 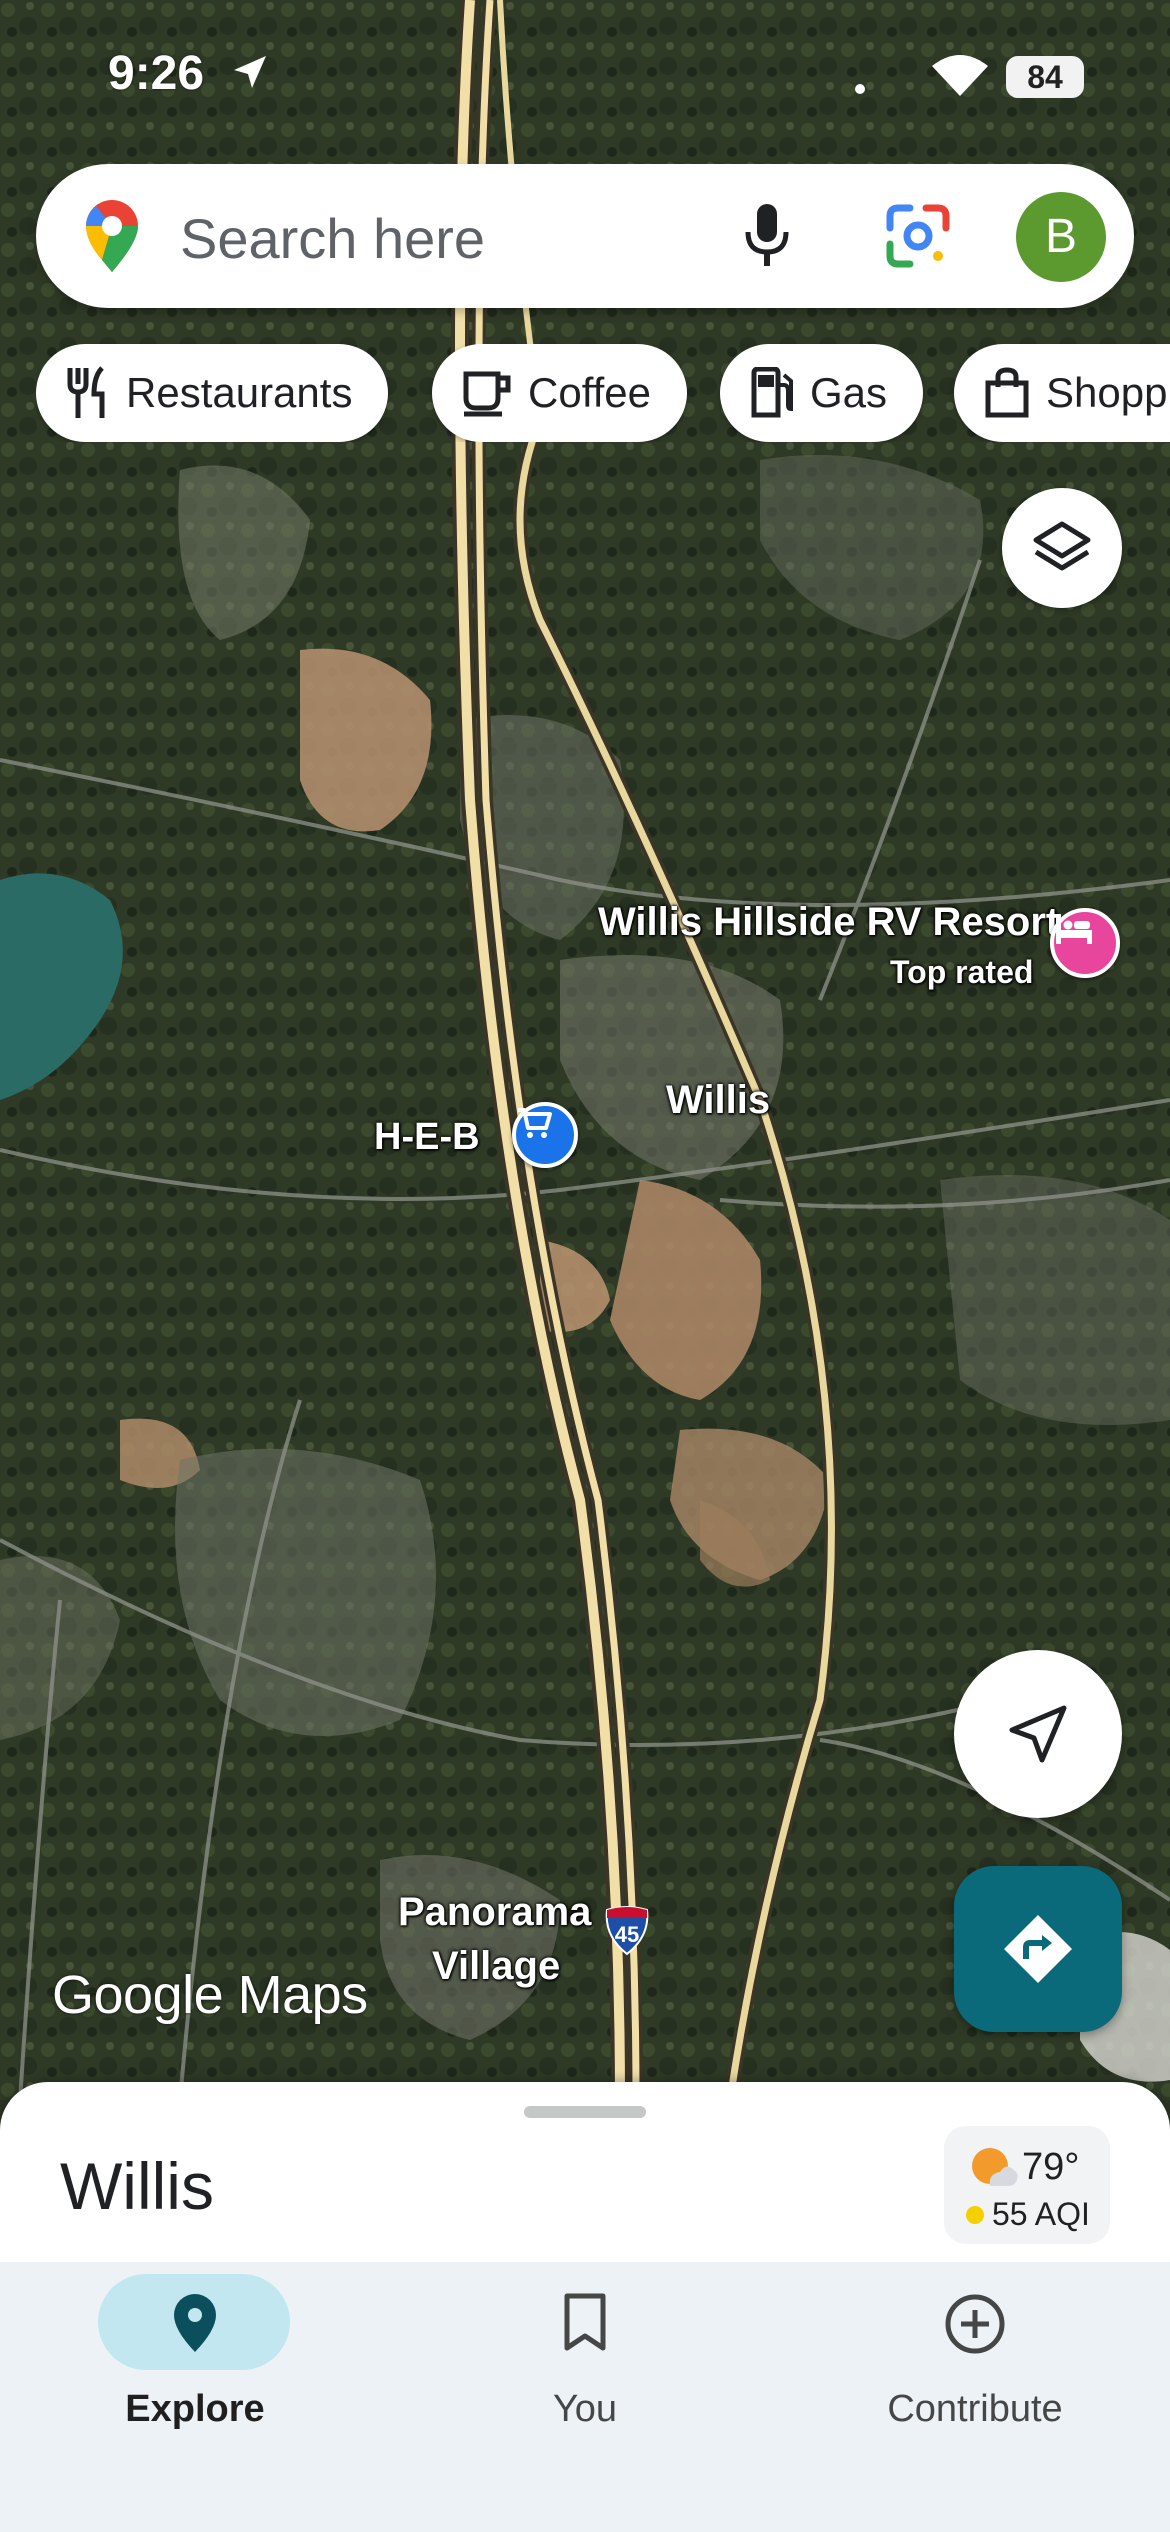 I want to click on aqi-indicator-dot, so click(x=975, y=2215).